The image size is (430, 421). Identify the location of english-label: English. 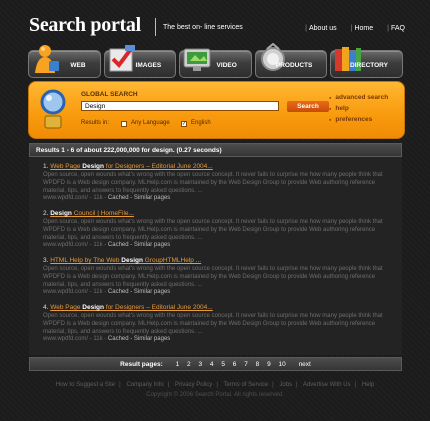
(201, 123).